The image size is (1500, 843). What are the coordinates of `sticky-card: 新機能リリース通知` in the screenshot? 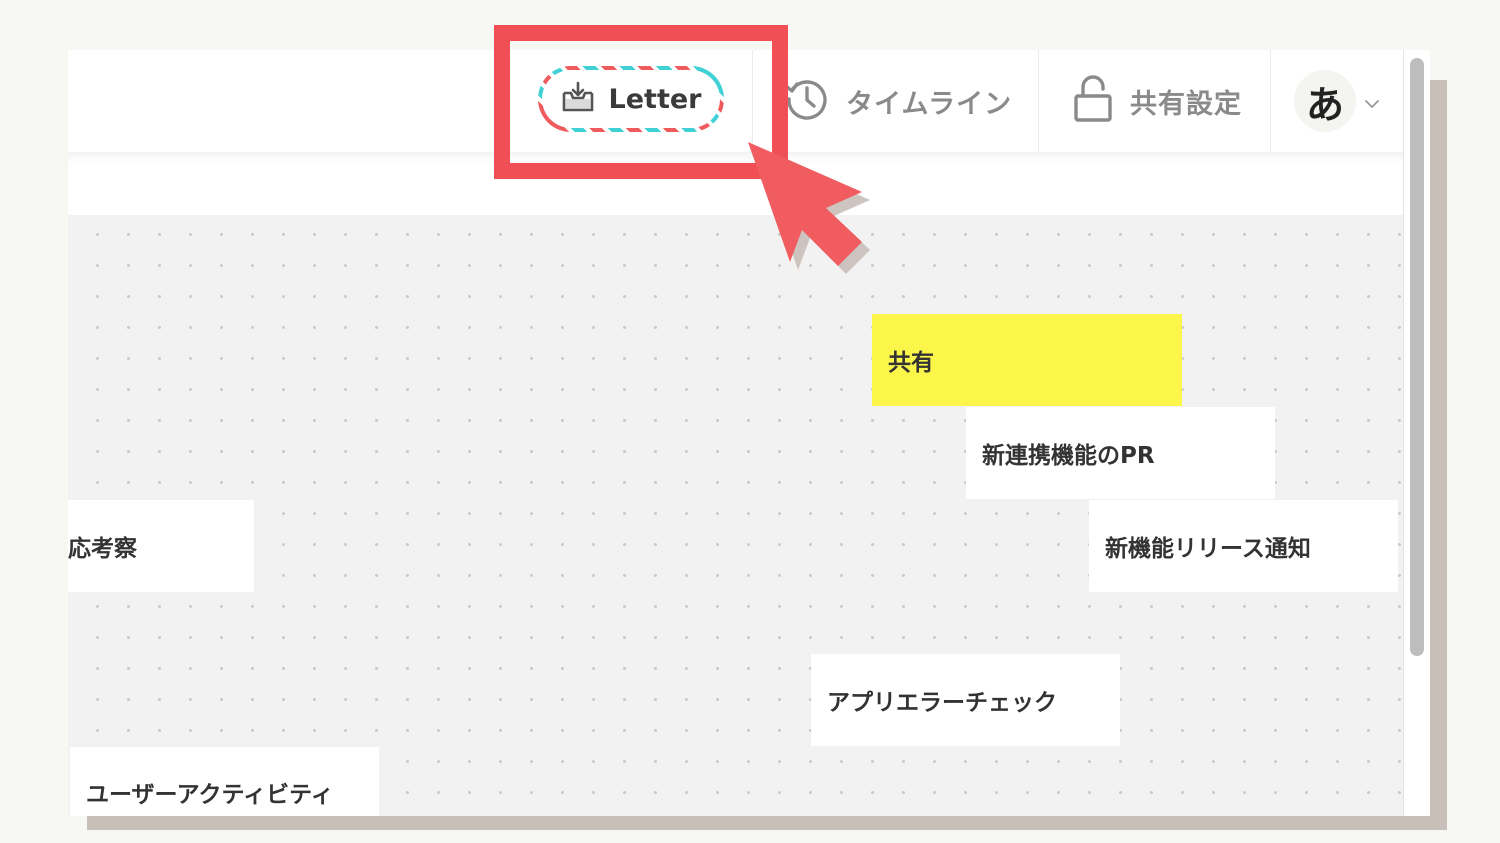 It's located at (1243, 546).